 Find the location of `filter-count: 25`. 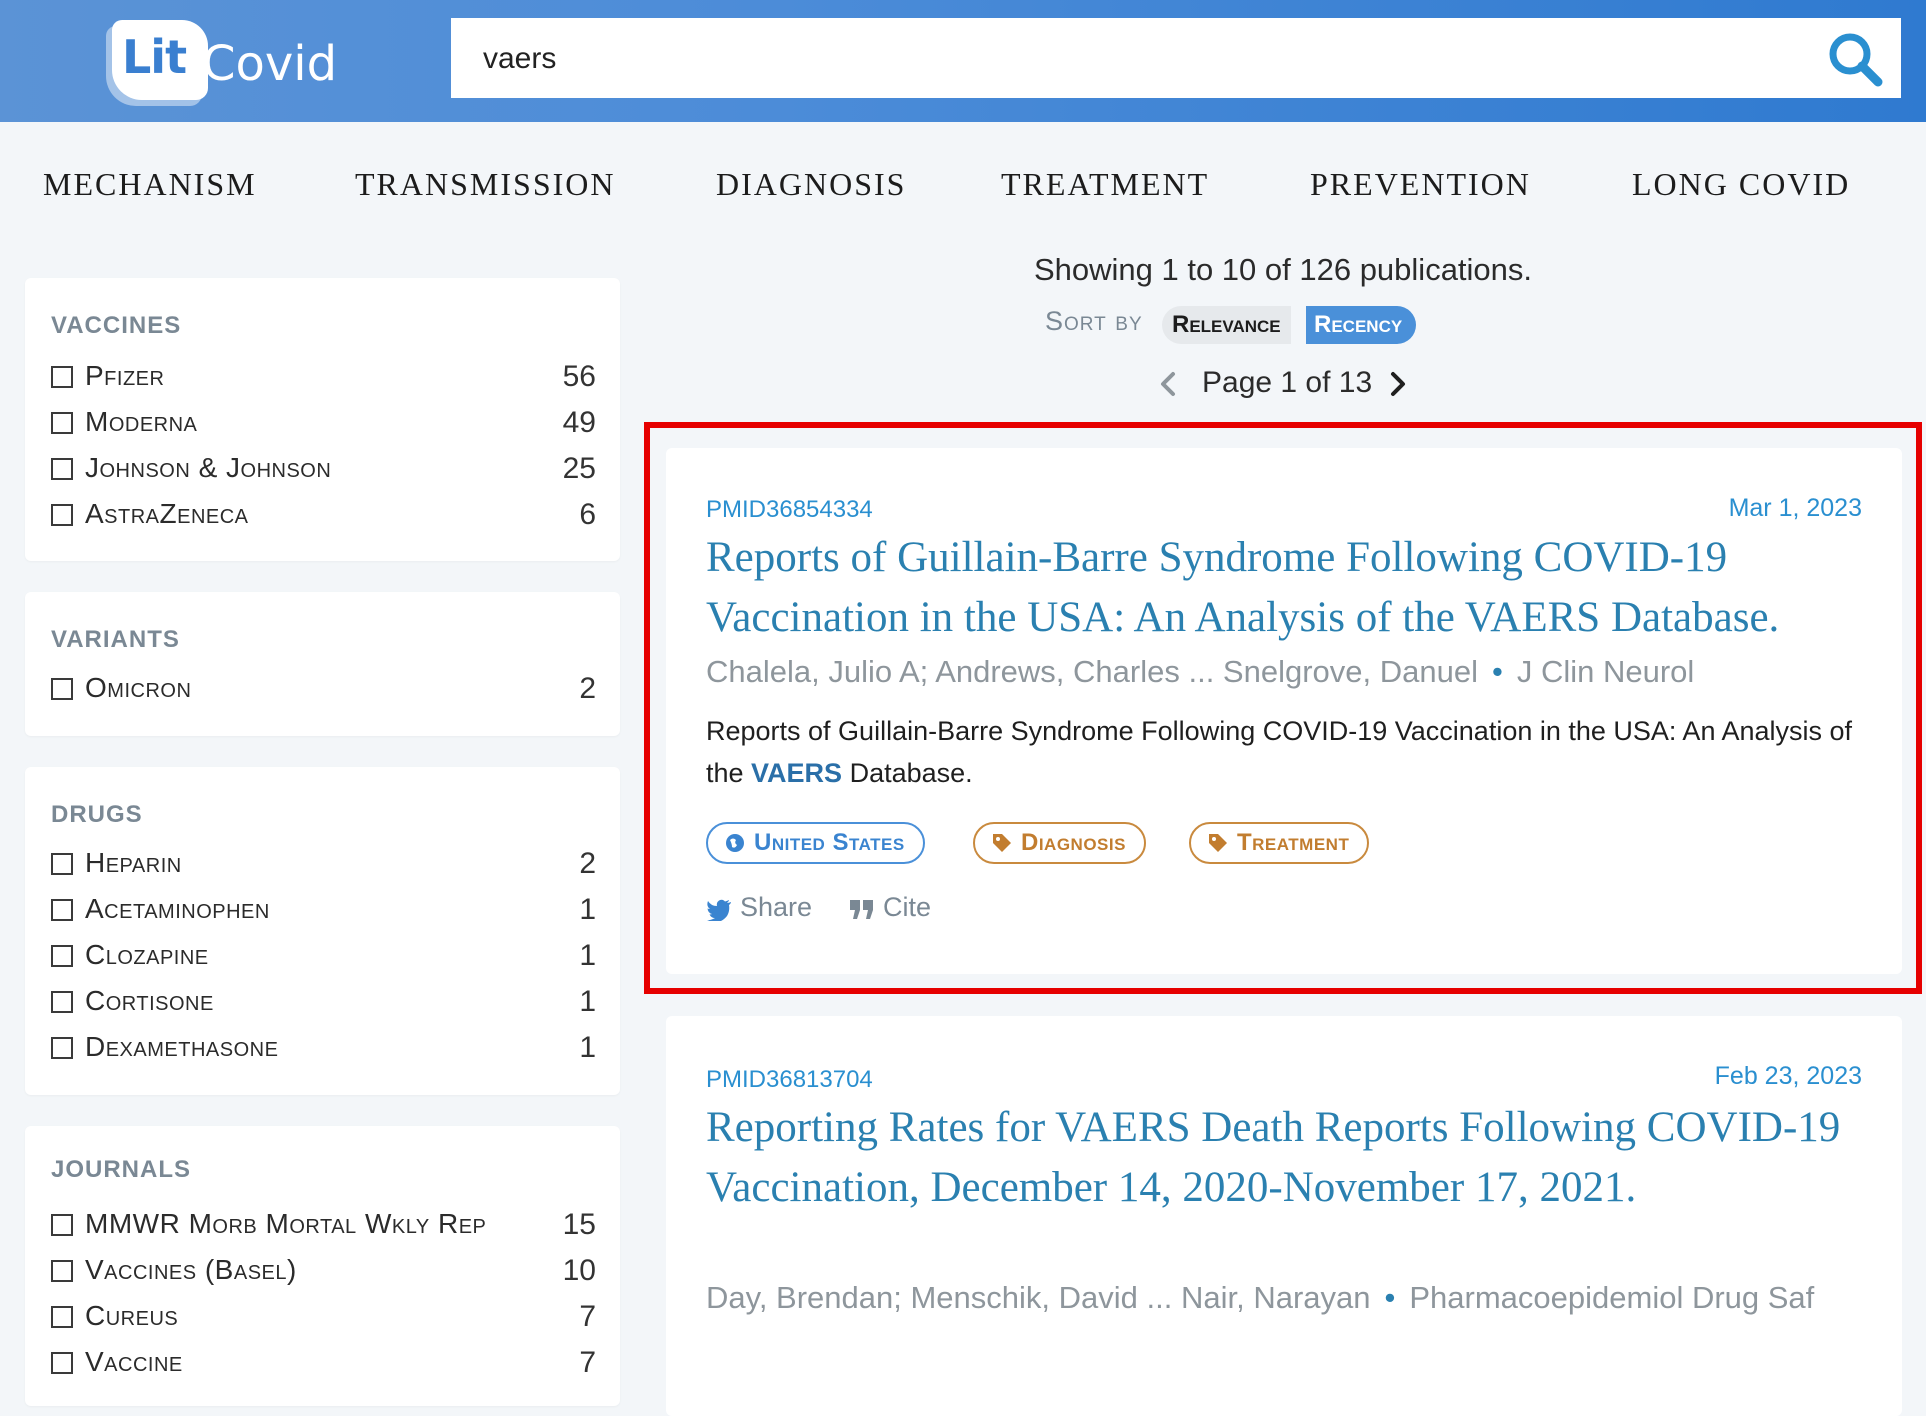

filter-count: 25 is located at coordinates (579, 468).